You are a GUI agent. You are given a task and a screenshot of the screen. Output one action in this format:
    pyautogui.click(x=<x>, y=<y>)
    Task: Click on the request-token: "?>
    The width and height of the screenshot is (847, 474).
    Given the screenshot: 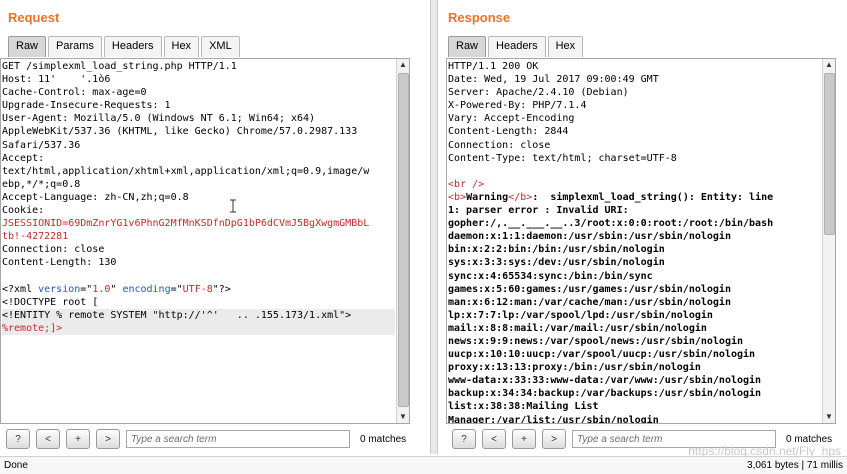 What is the action you would take?
    pyautogui.click(x=221, y=289)
    